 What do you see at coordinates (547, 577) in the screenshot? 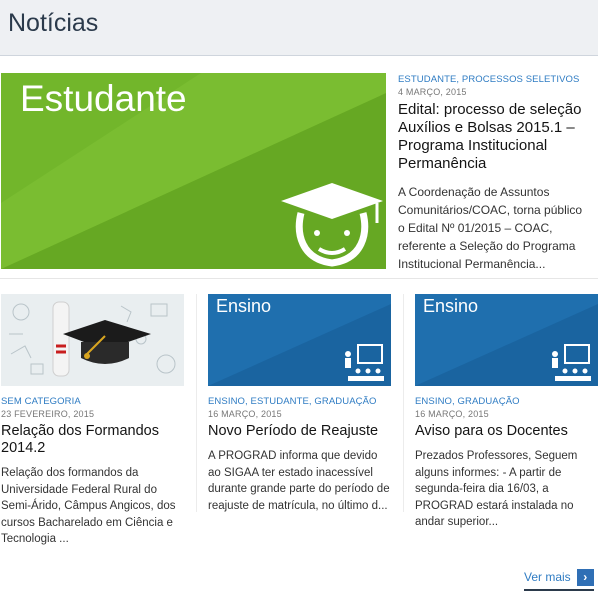
I see `ver-mais-label: Ver mais` at bounding box center [547, 577].